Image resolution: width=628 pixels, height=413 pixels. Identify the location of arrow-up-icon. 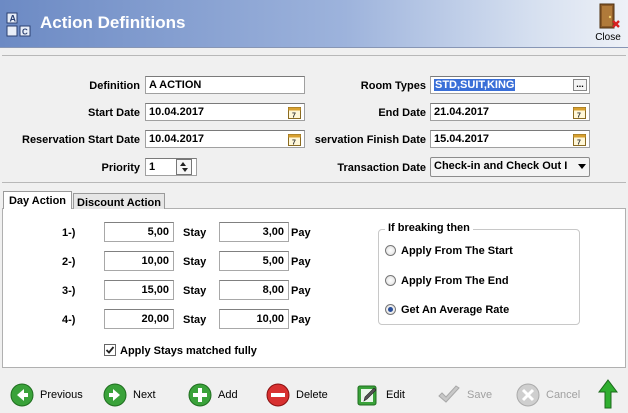
(608, 394).